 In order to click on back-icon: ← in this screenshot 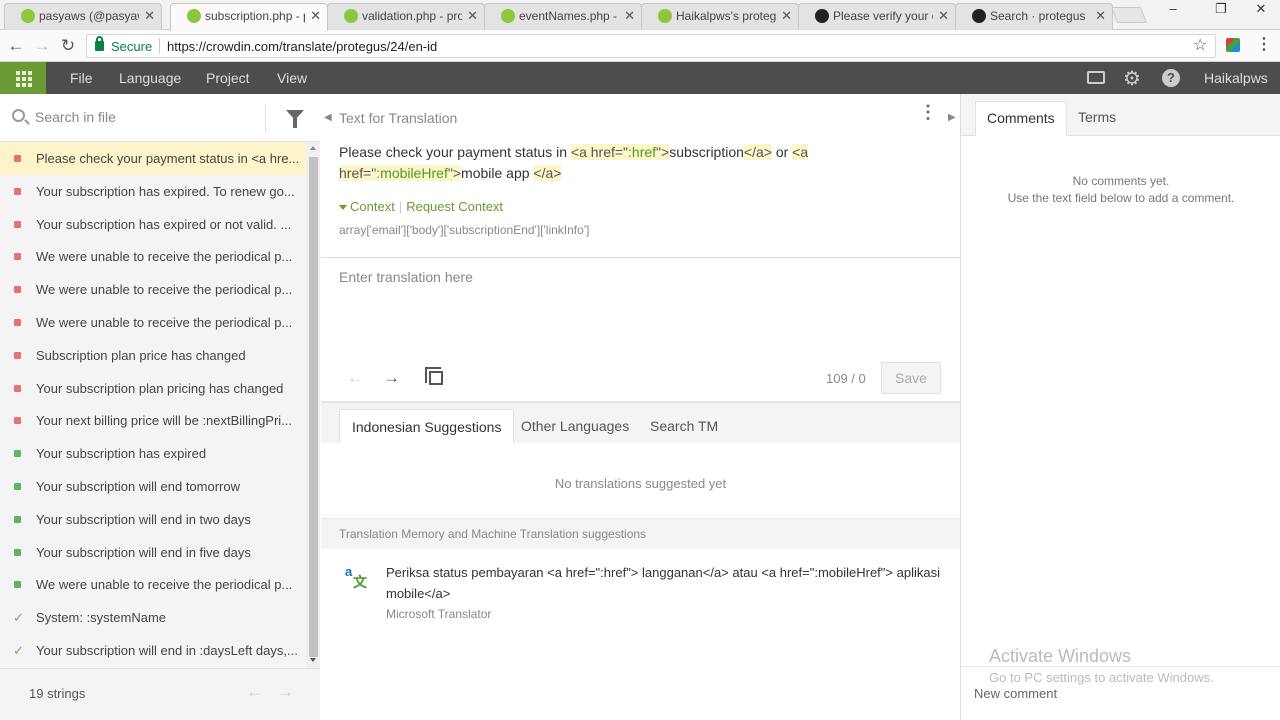, I will do `click(16, 46)`.